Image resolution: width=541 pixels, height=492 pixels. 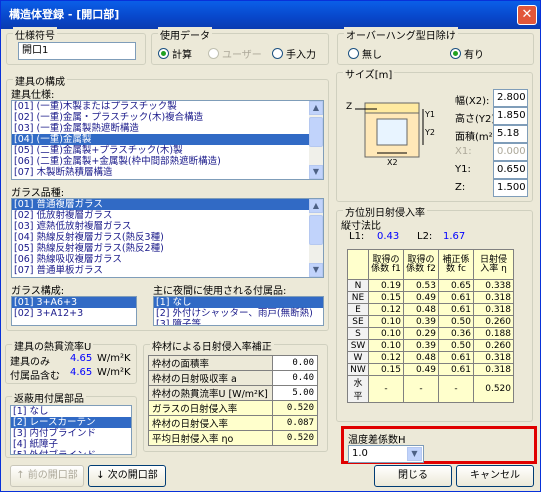 What do you see at coordinates (390, 134) in the screenshot?
I see `window-size-diagram: Z Y1 Y2 X2` at bounding box center [390, 134].